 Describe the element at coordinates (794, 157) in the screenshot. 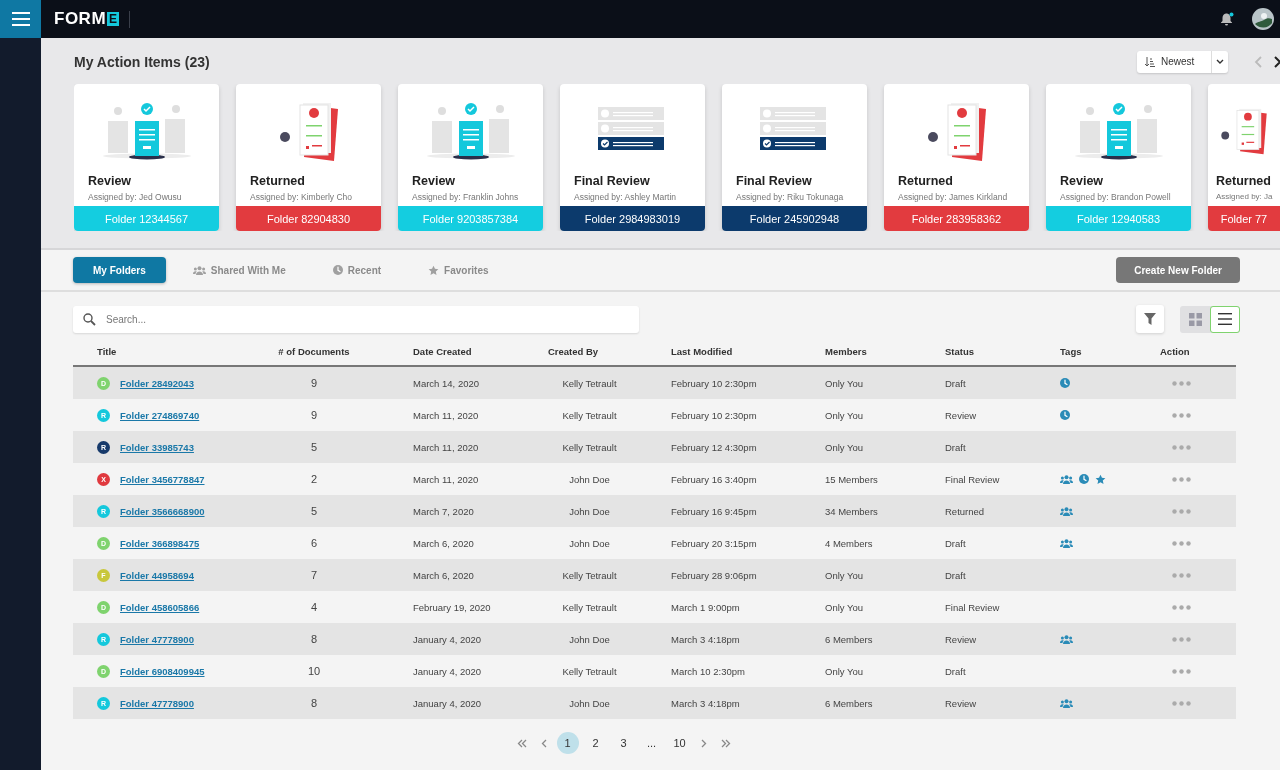

I see `action-card: Final Review Assigned by: Riku Tokunaga Folder 245902948` at that location.